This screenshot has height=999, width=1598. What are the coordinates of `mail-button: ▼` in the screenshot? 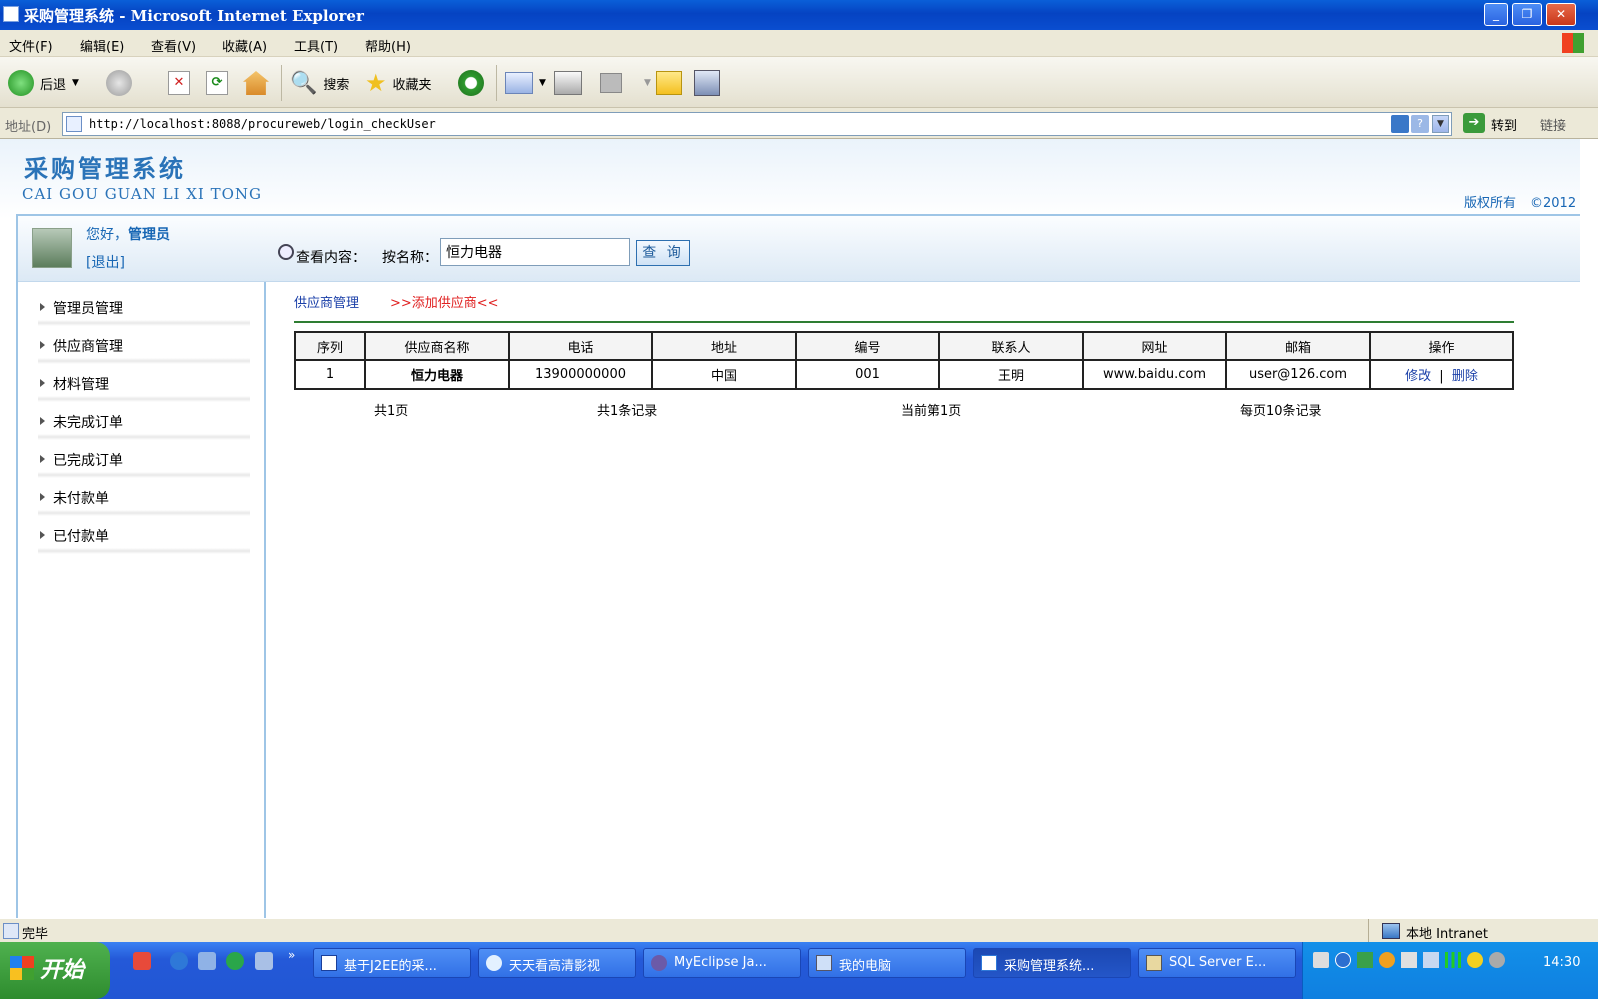 It's located at (525, 83).